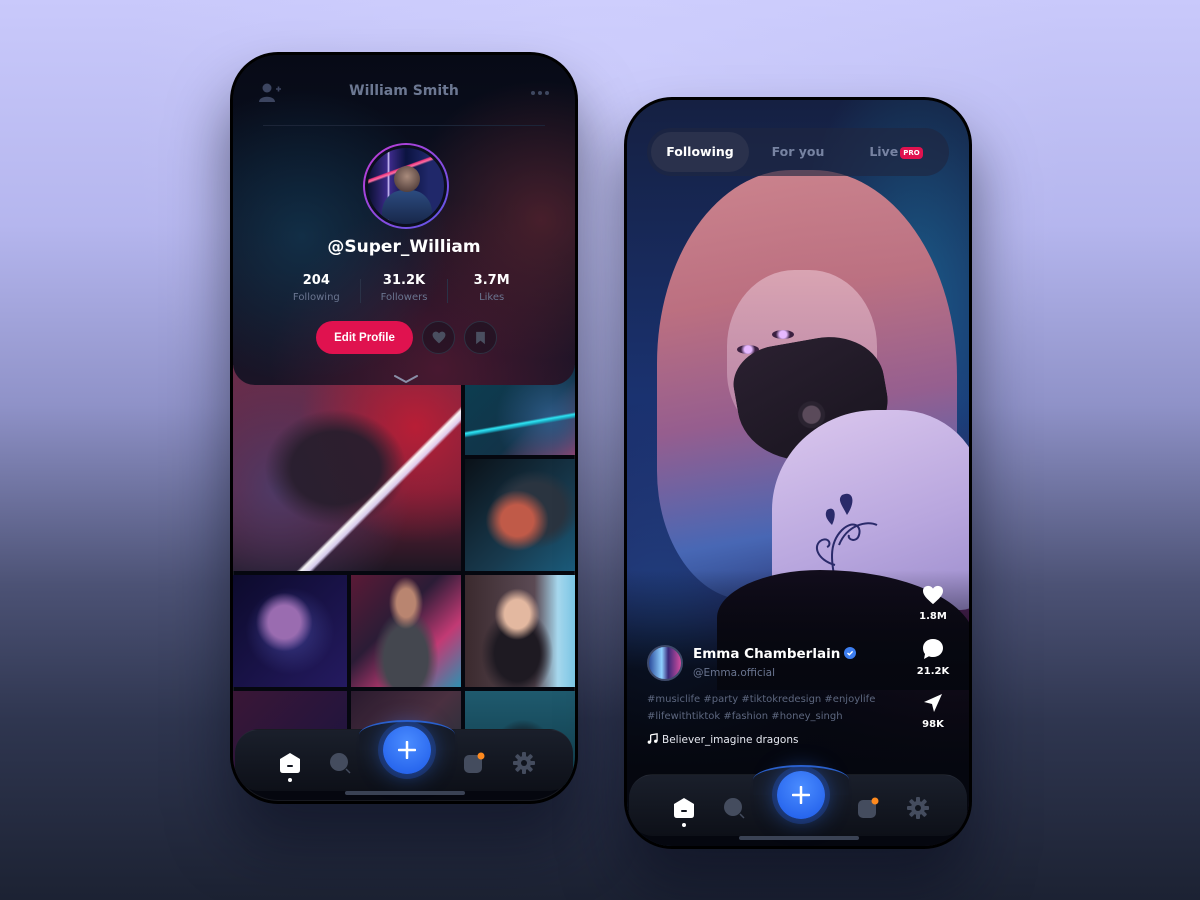 The height and width of the screenshot is (900, 1200). What do you see at coordinates (884, 151) in the screenshot?
I see `tab-label: Live` at bounding box center [884, 151].